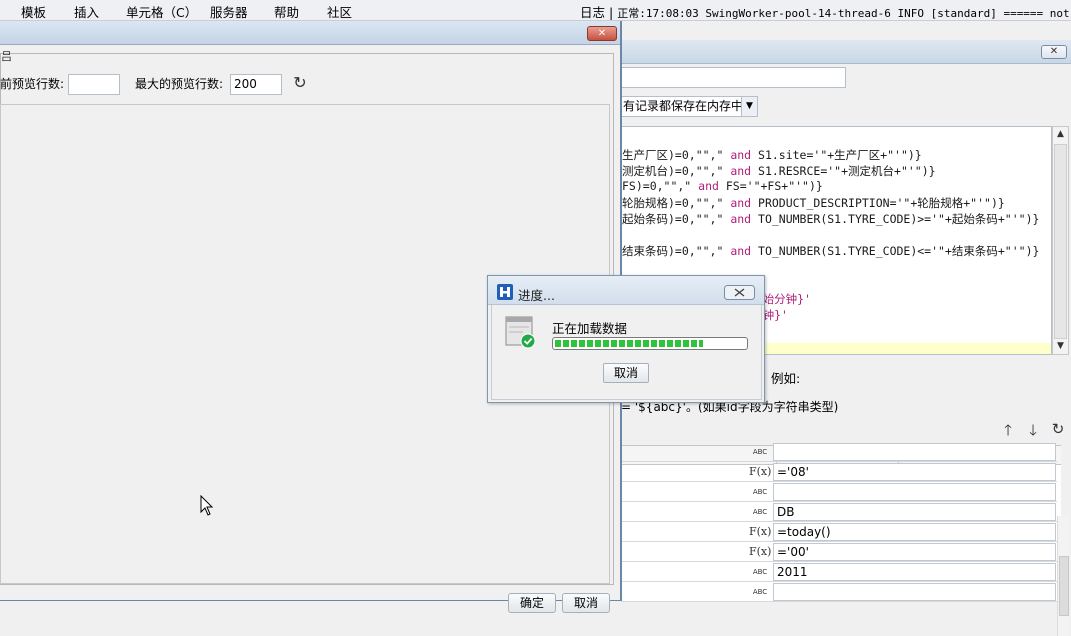 The width and height of the screenshot is (1071, 636). Describe the element at coordinates (770, 186) in the screenshot. I see `sql-token: FS='"+FS+"'")}` at that location.